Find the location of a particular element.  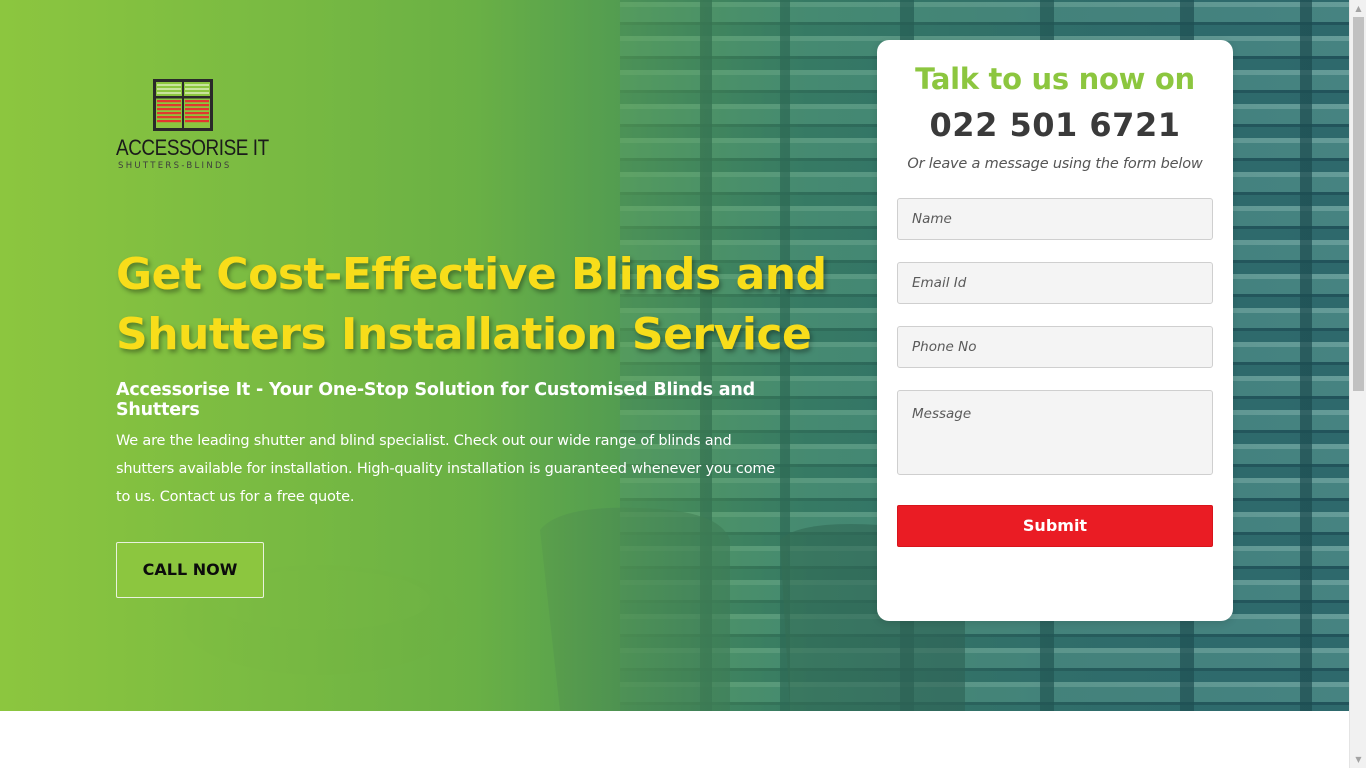

name-field is located at coordinates (1055, 219).